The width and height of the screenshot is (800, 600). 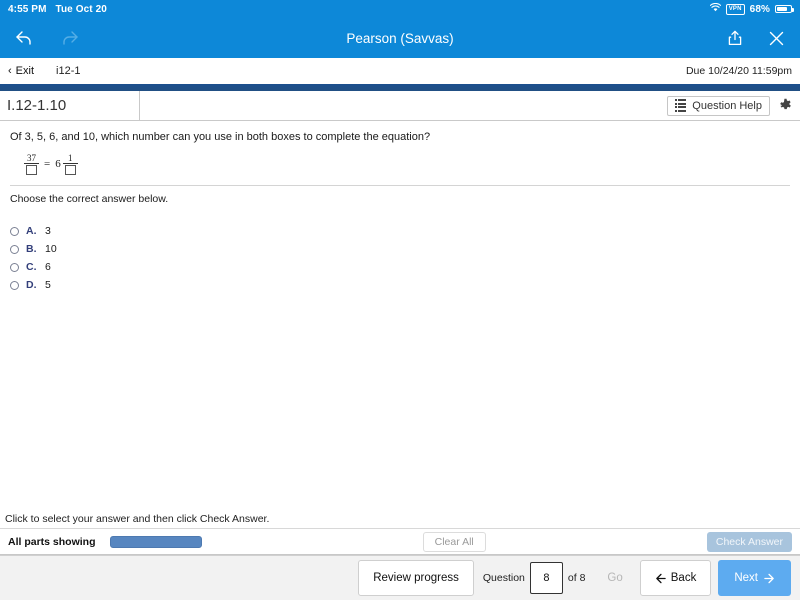 I want to click on choice-letter: A., so click(x=31, y=231).